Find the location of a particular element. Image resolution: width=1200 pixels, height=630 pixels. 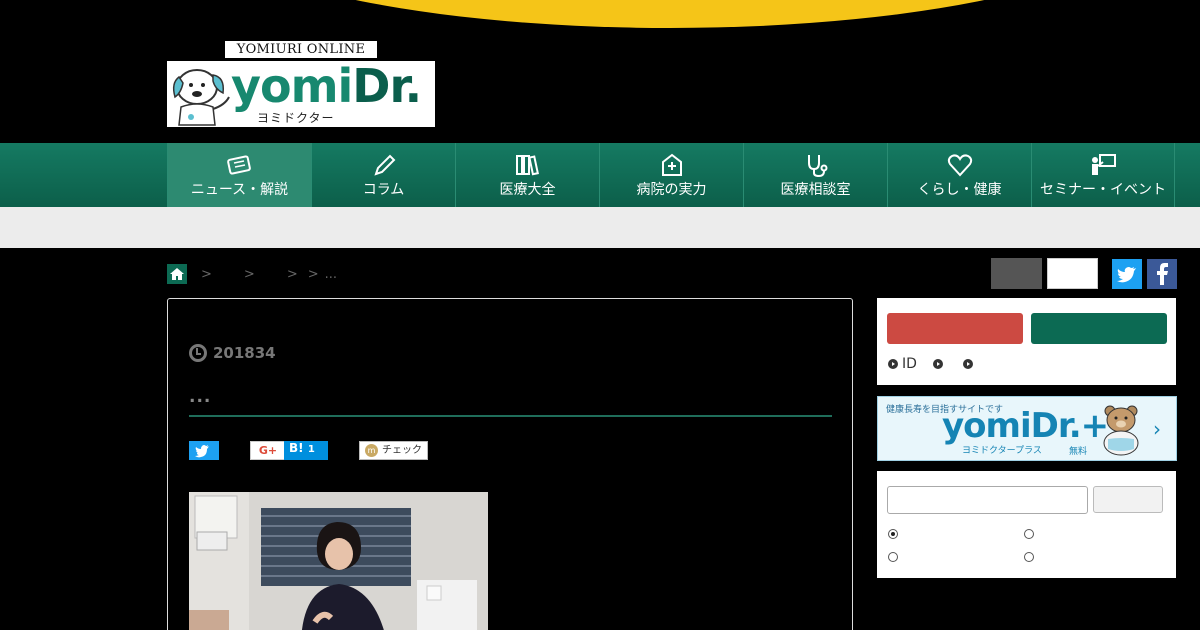

nav-item-encyclopedia: 医療大全 is located at coordinates (527, 175).